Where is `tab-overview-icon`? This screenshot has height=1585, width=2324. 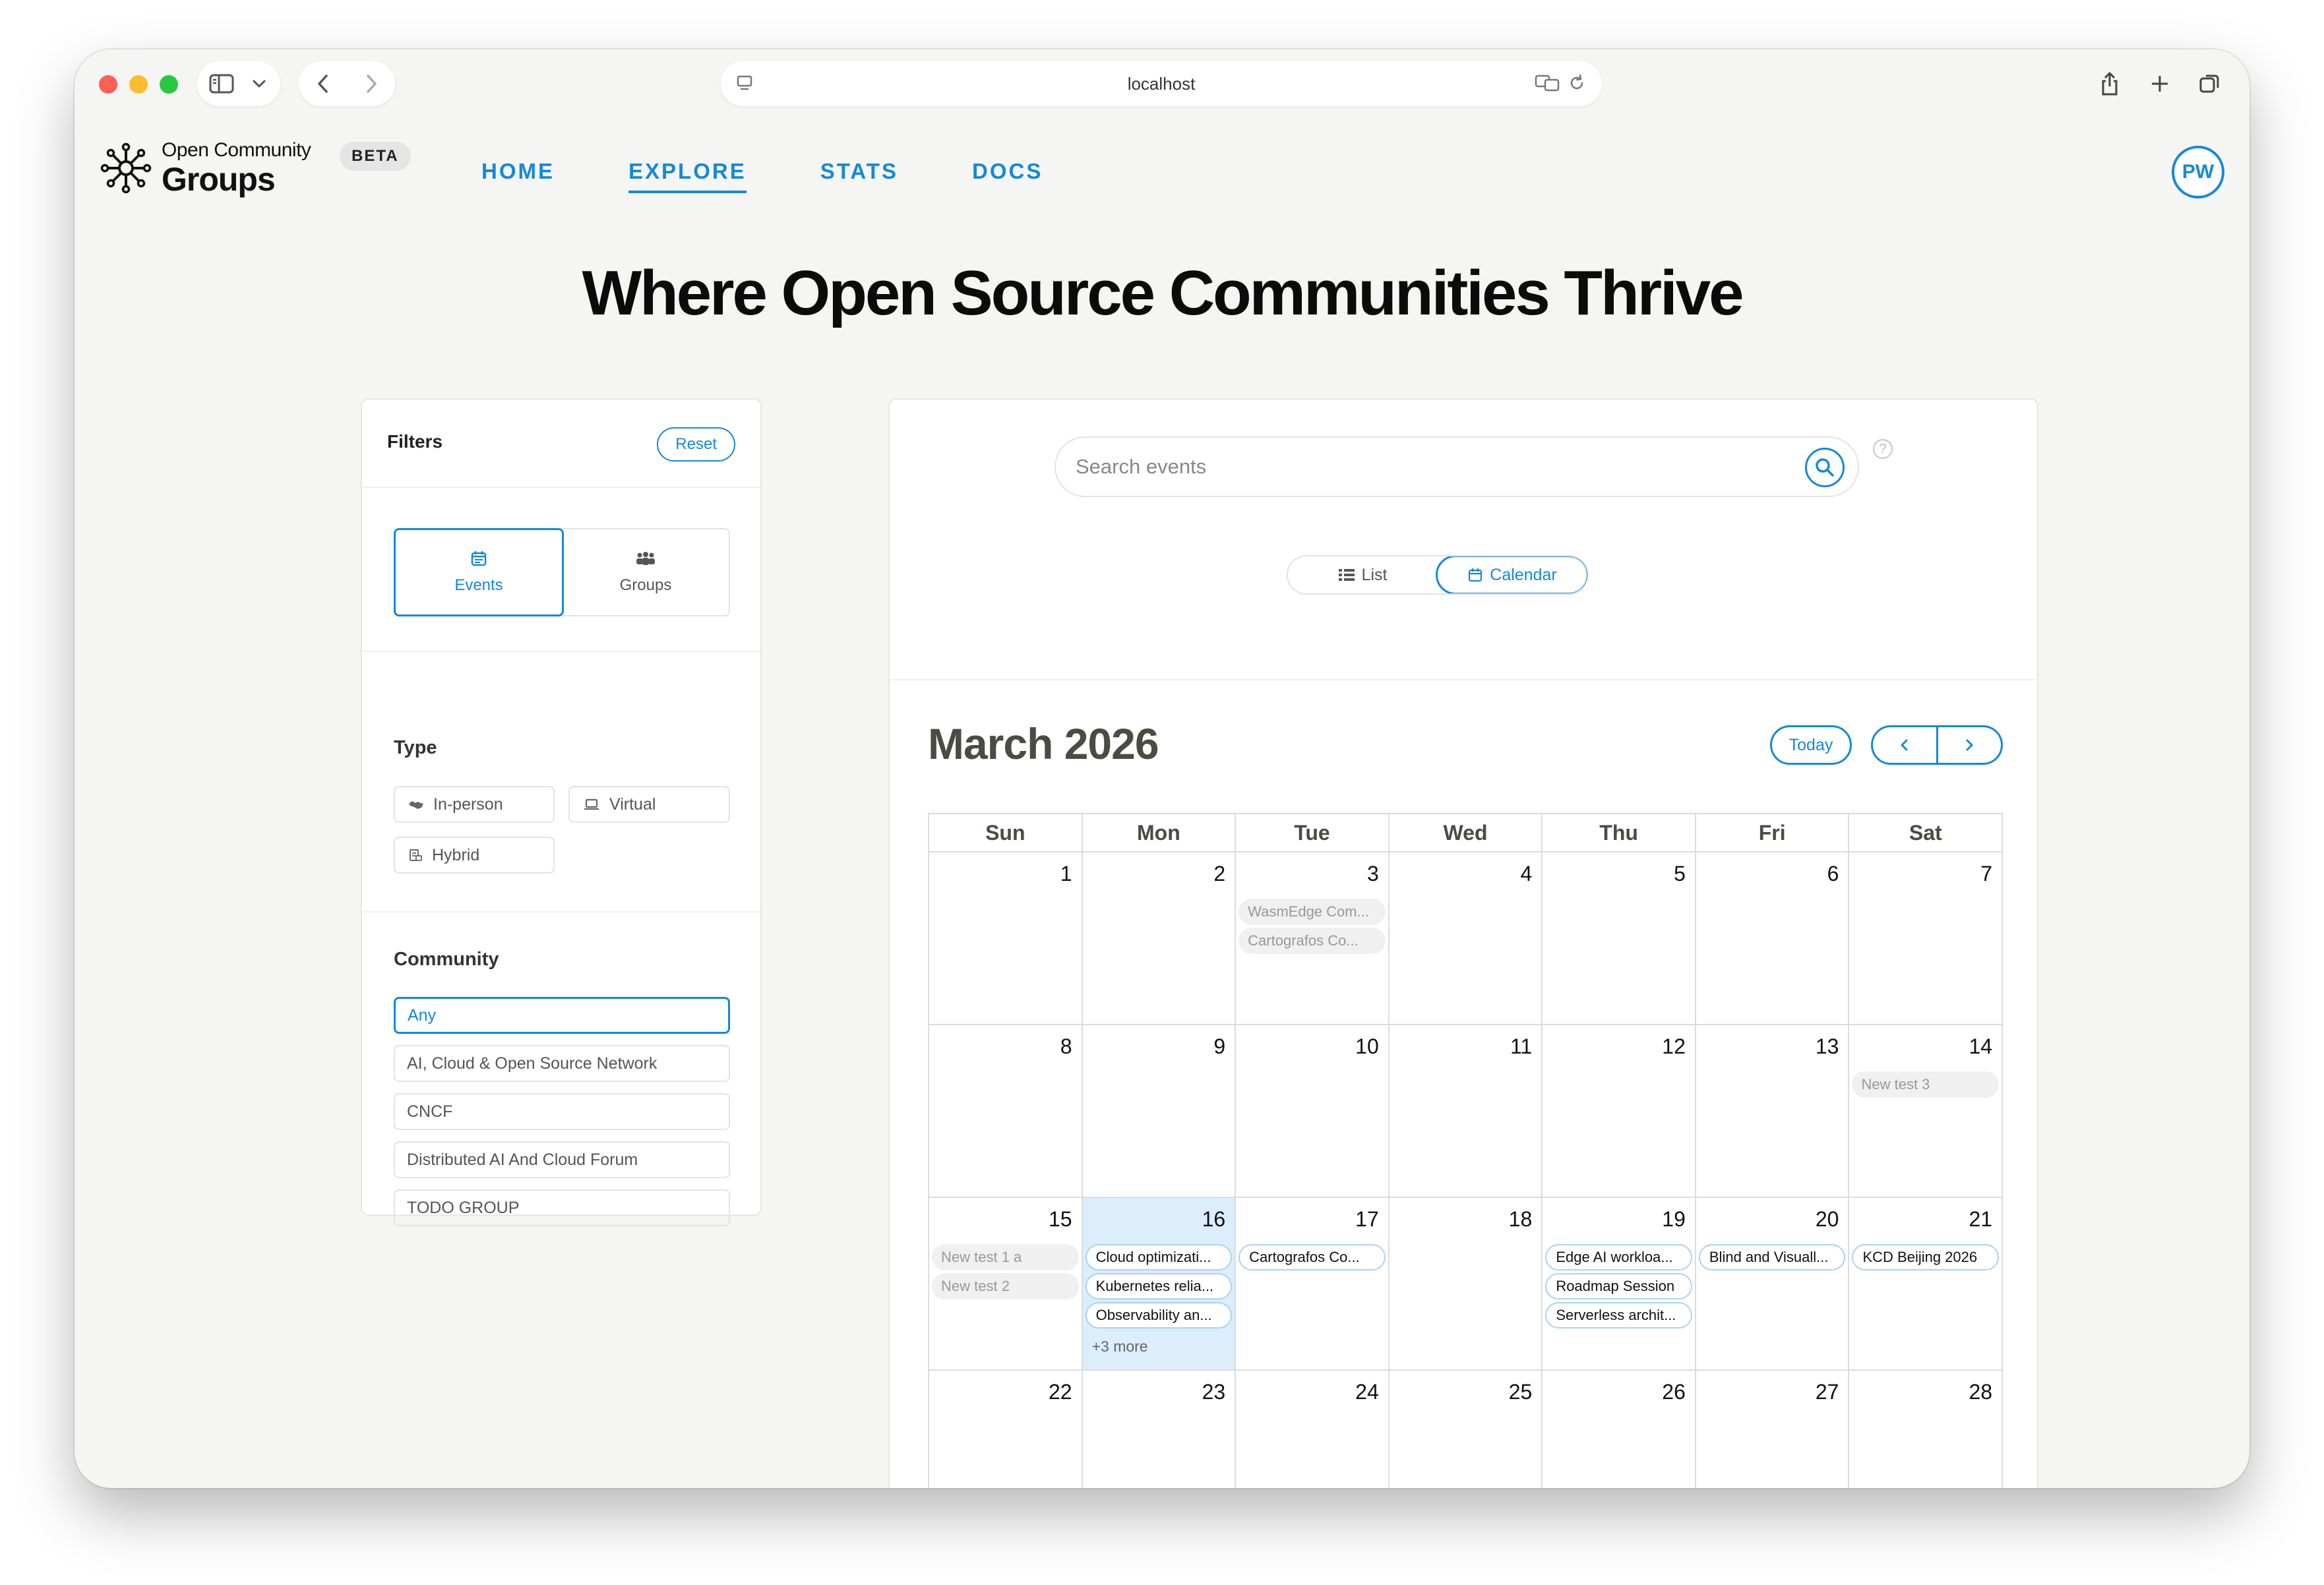 tab-overview-icon is located at coordinates (2210, 84).